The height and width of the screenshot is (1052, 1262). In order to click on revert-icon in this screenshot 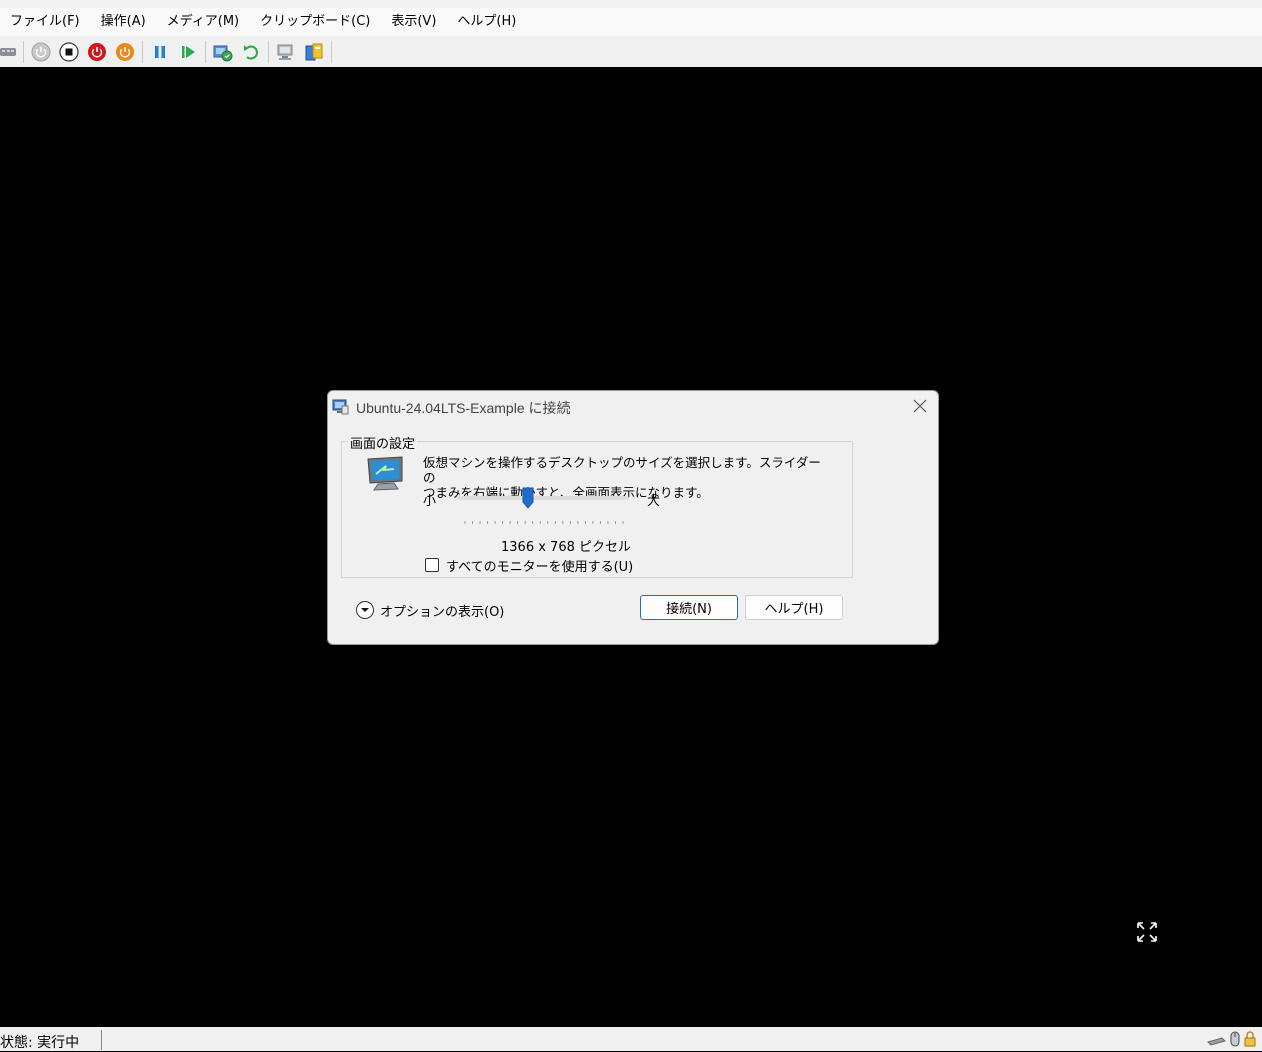, I will do `click(251, 52)`.